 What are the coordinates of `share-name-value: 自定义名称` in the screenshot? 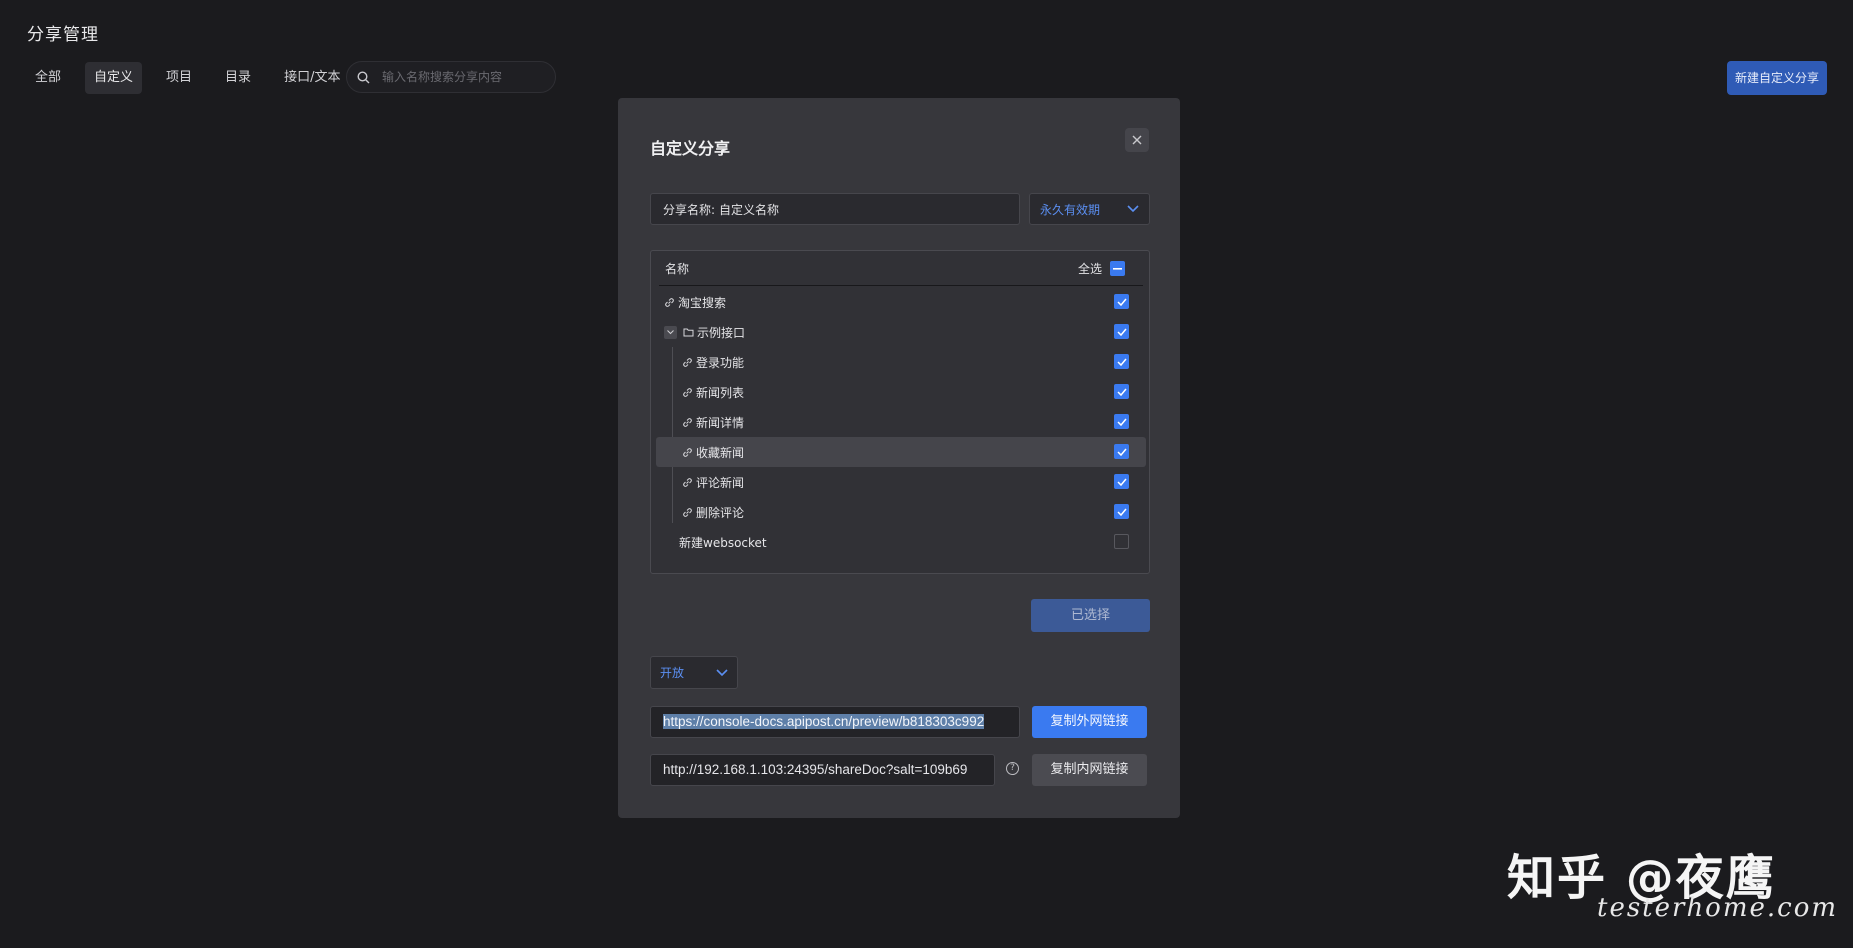 It's located at (749, 209).